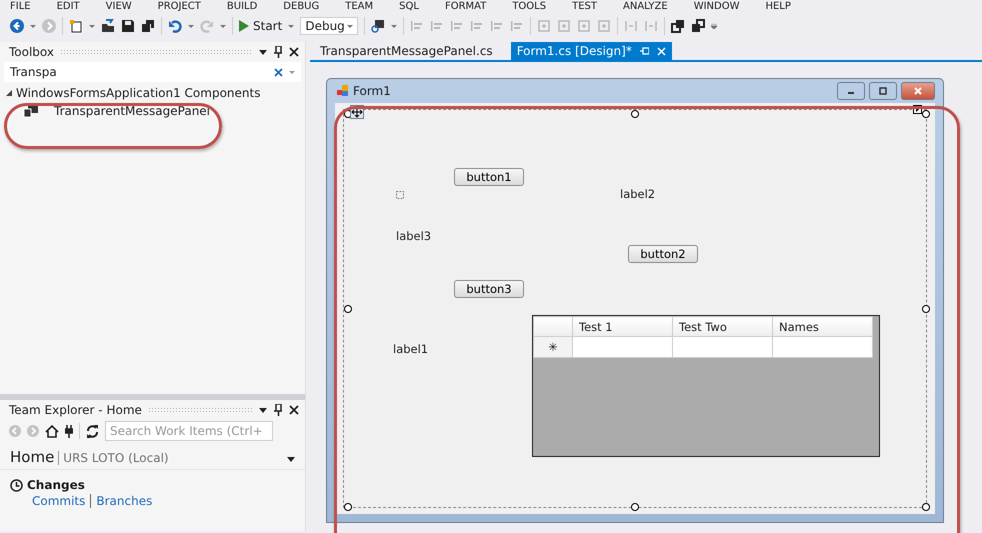 Image resolution: width=982 pixels, height=533 pixels. Describe the element at coordinates (260, 26) in the screenshot. I see `start-button: Start` at that location.